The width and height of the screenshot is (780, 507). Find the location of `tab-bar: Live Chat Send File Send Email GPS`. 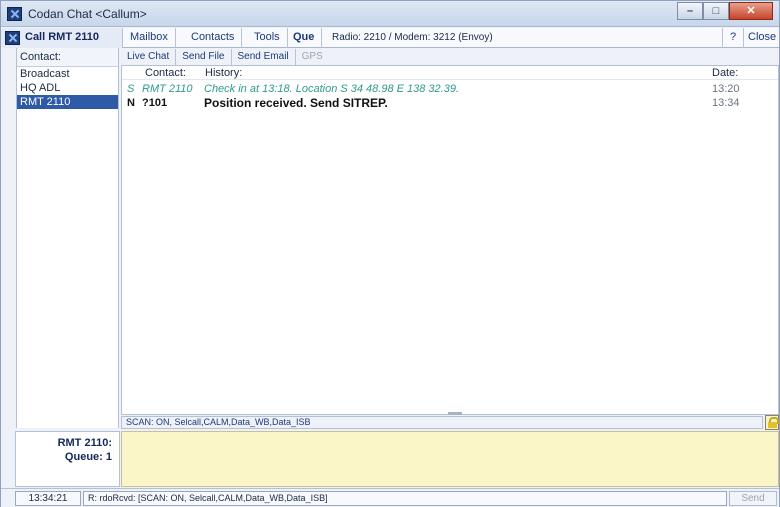

tab-bar: Live Chat Send File Send Email GPS is located at coordinates (225, 57).